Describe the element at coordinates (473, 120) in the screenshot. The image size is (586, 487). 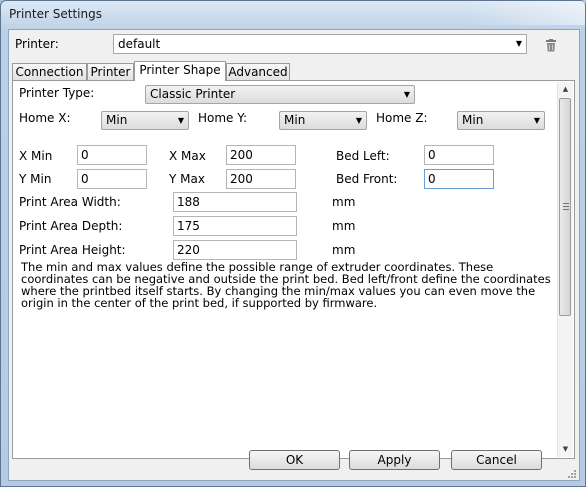
I see `home-z-value: Min` at that location.